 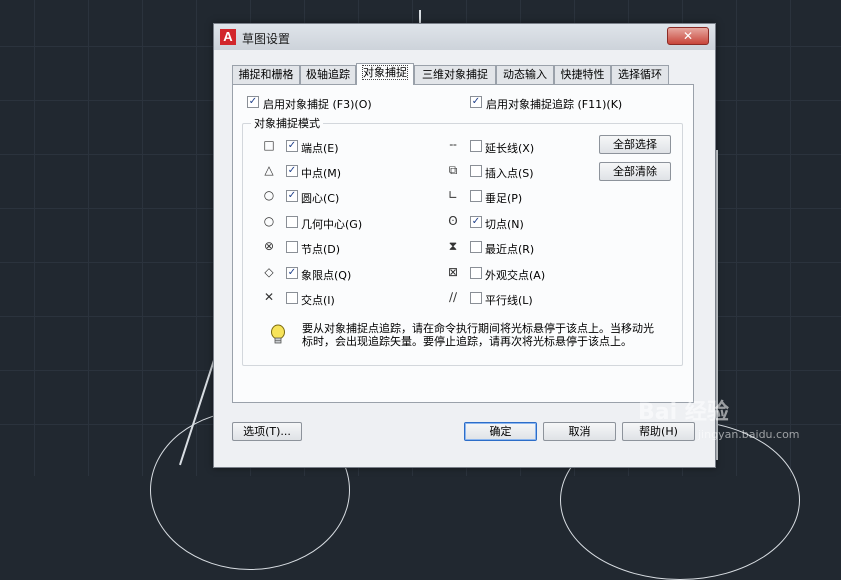 I want to click on tab-selection-cycling: 选择循环, so click(x=640, y=75).